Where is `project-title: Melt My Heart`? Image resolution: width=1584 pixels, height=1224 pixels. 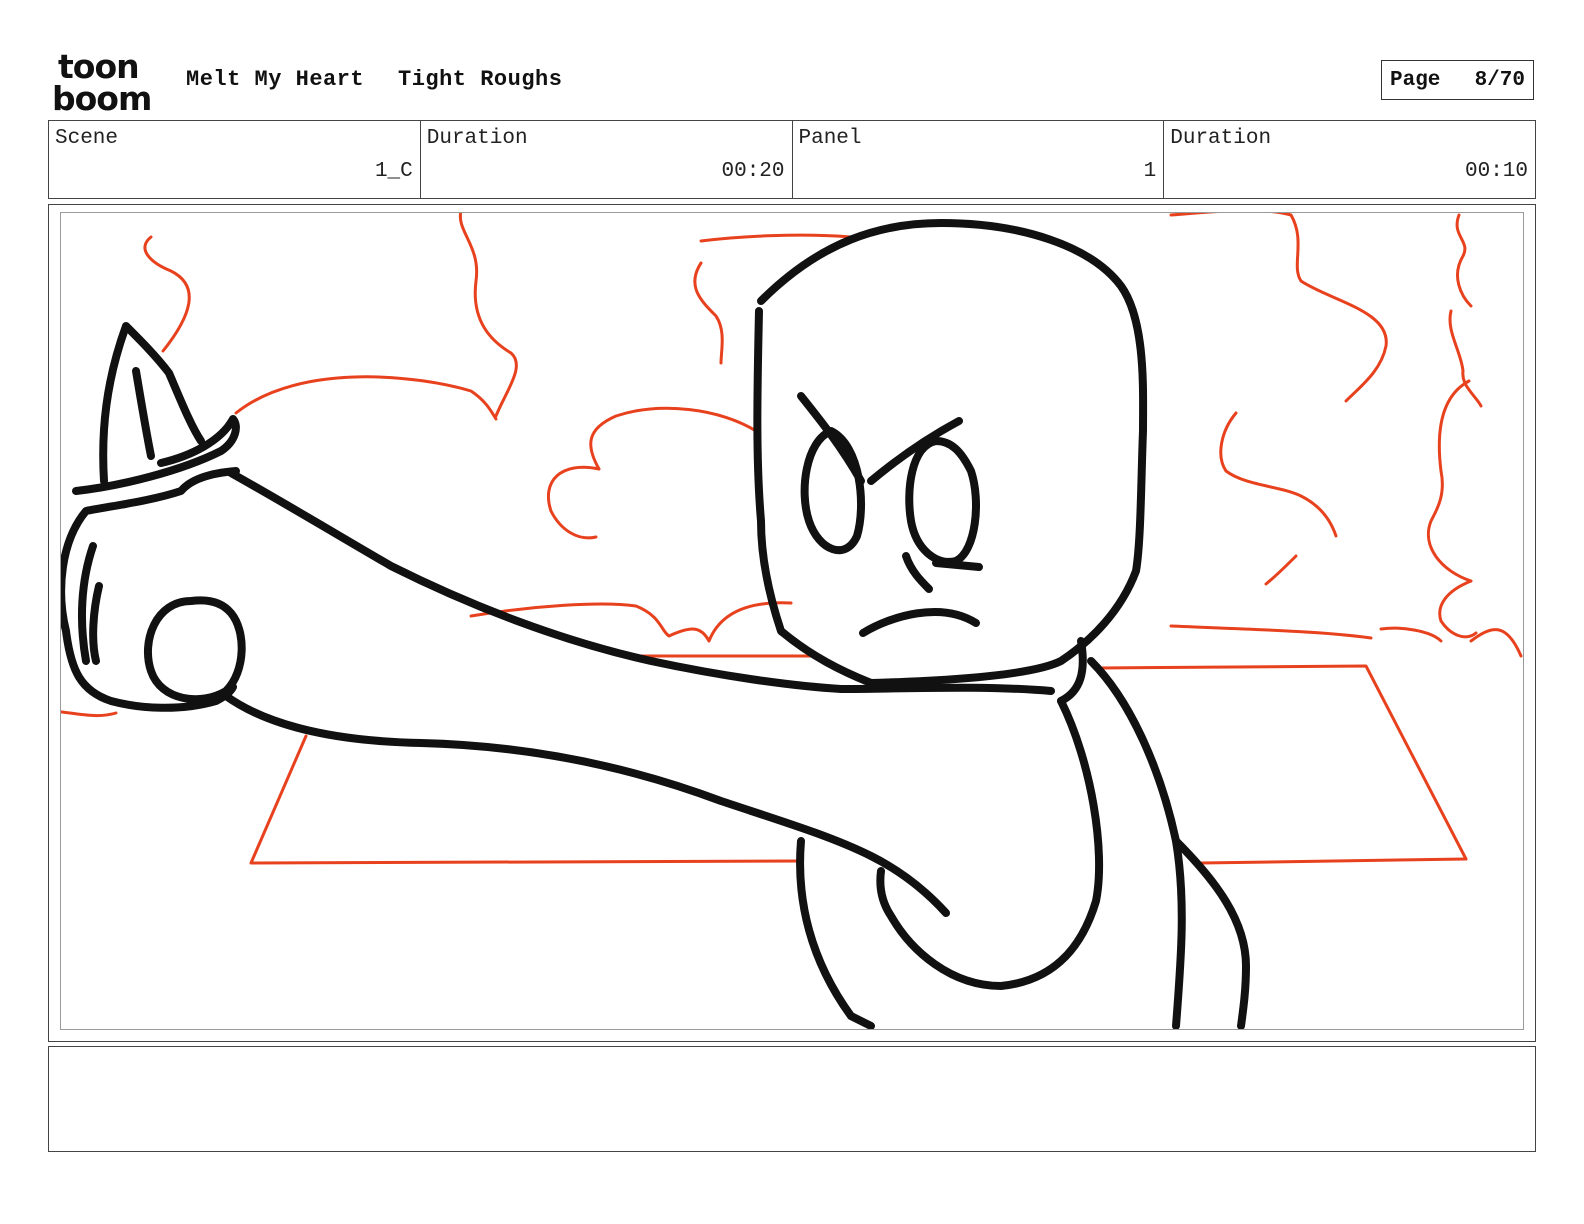
project-title: Melt My Heart is located at coordinates (275, 79).